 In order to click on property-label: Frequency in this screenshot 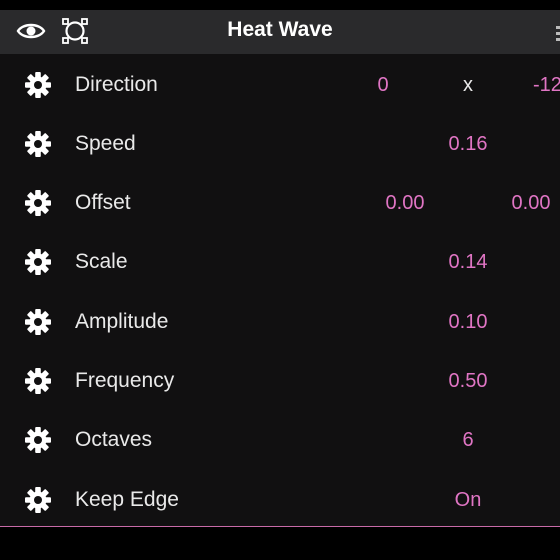, I will do `click(125, 380)`.